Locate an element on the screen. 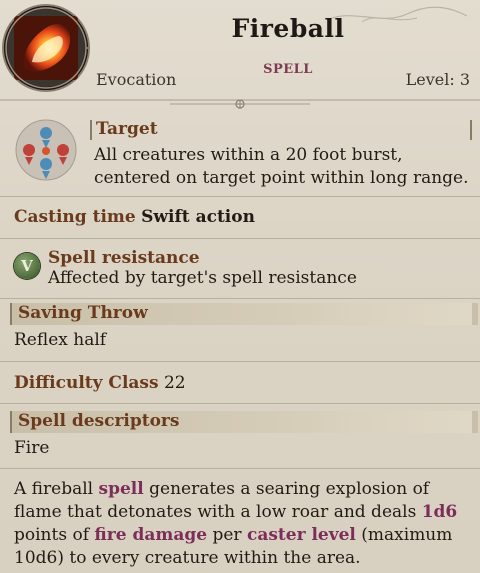 The width and height of the screenshot is (480, 573). target-label: Target is located at coordinates (127, 129).